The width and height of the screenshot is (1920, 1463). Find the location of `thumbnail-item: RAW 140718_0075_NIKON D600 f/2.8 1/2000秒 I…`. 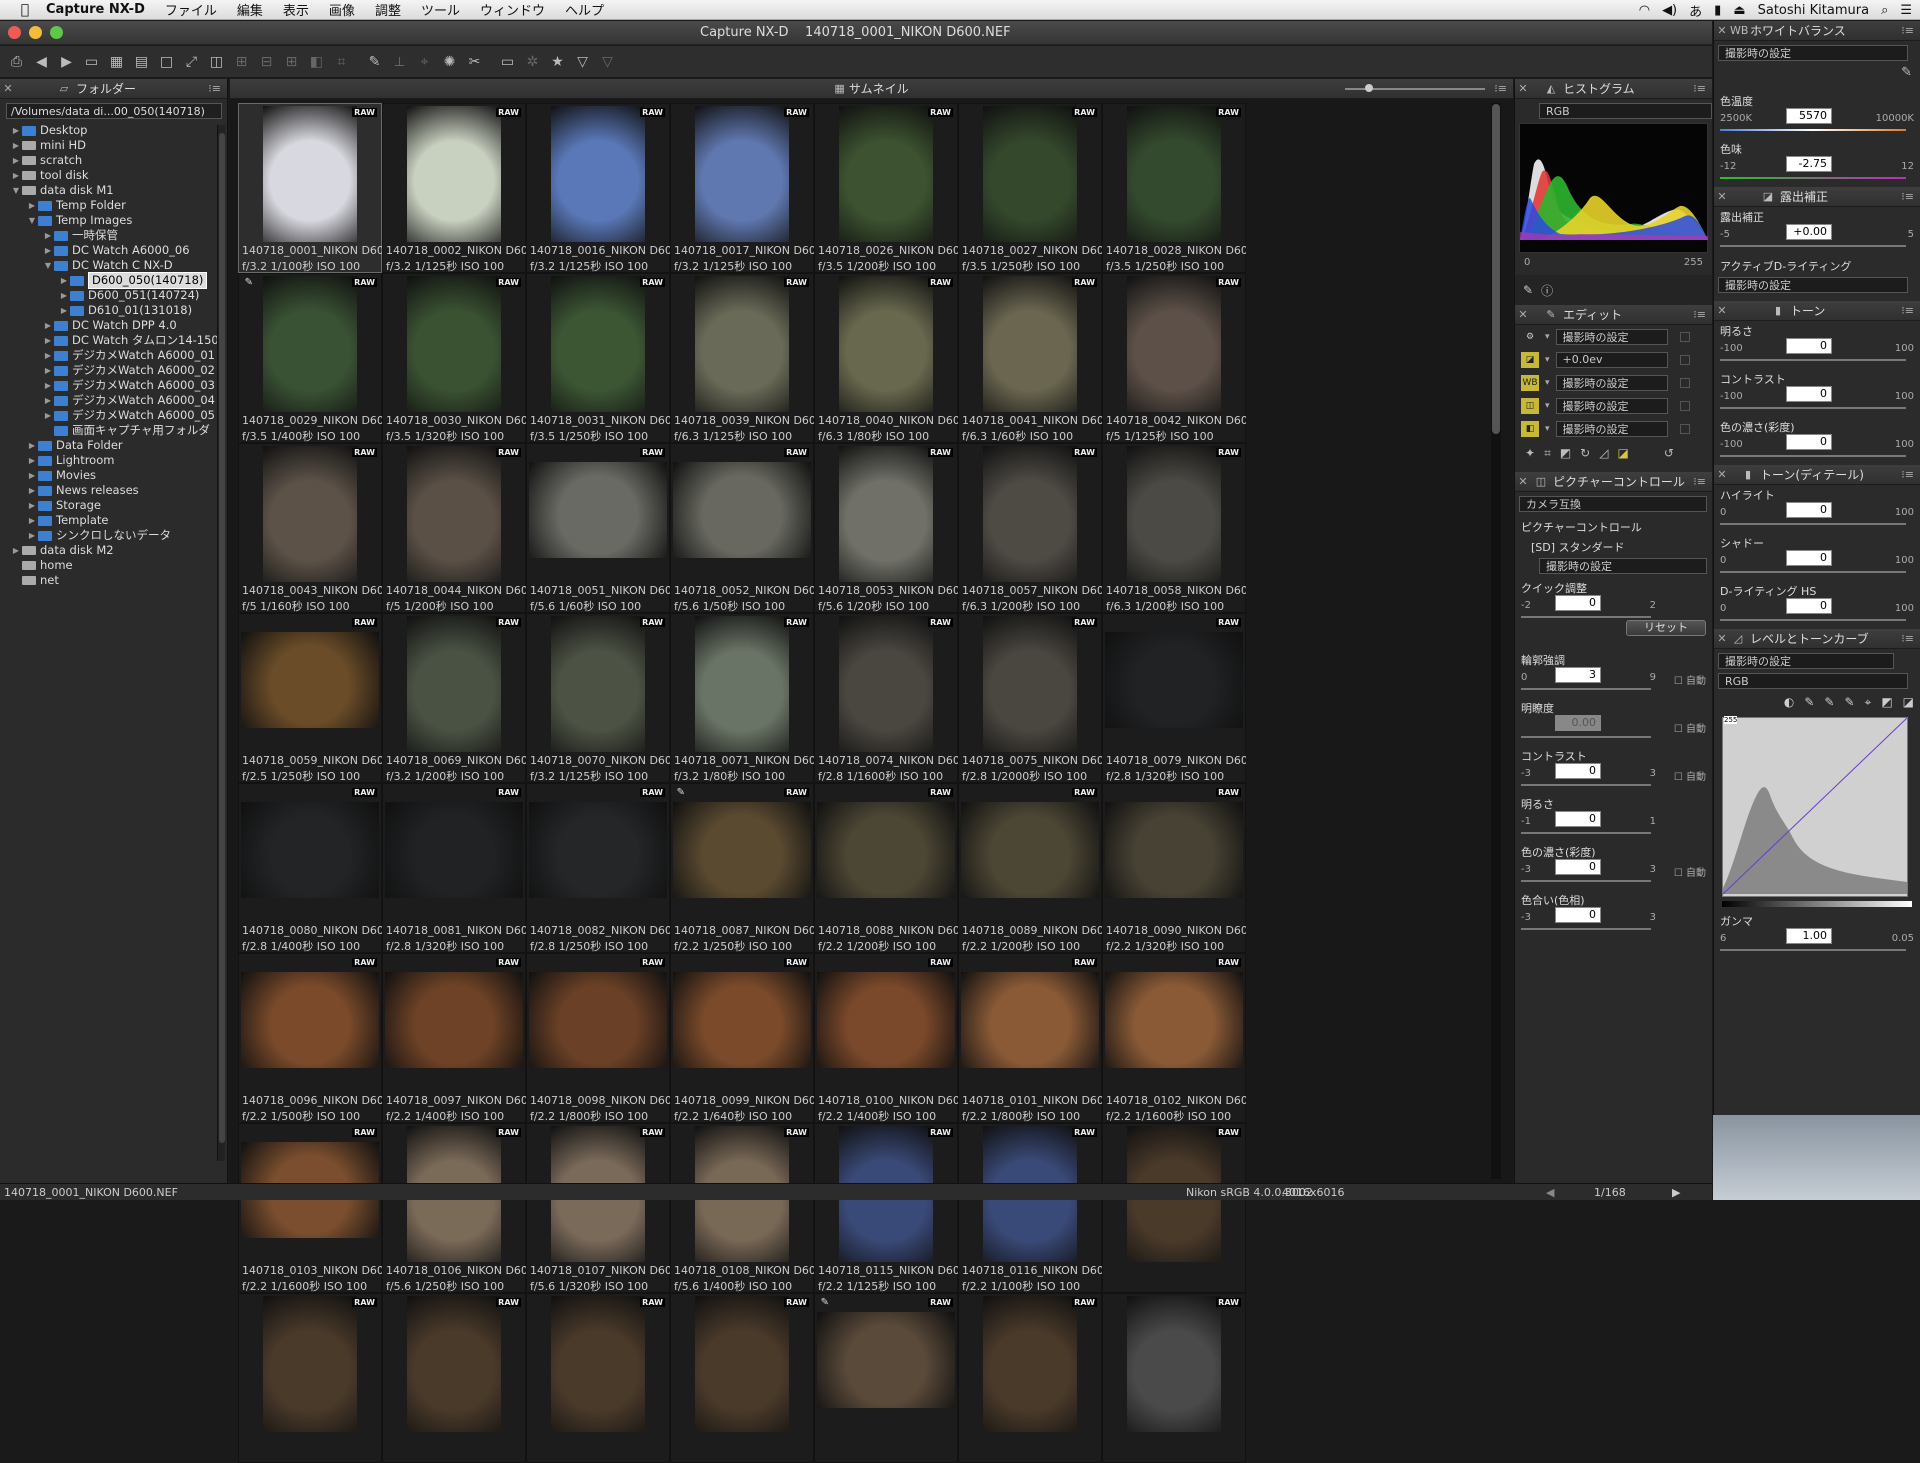

thumbnail-item: RAW 140718_0075_NIKON D600 f/2.8 1/2000秒 I… is located at coordinates (1030, 698).